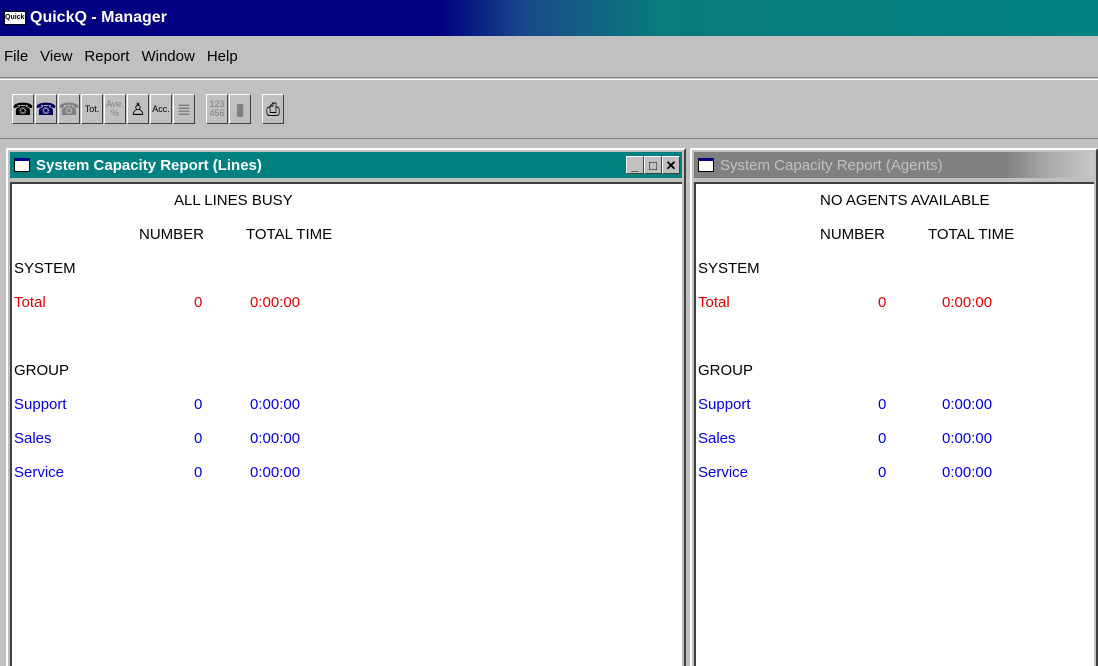 Image resolution: width=1098 pixels, height=666 pixels. I want to click on agent-button: ♙, so click(138, 109).